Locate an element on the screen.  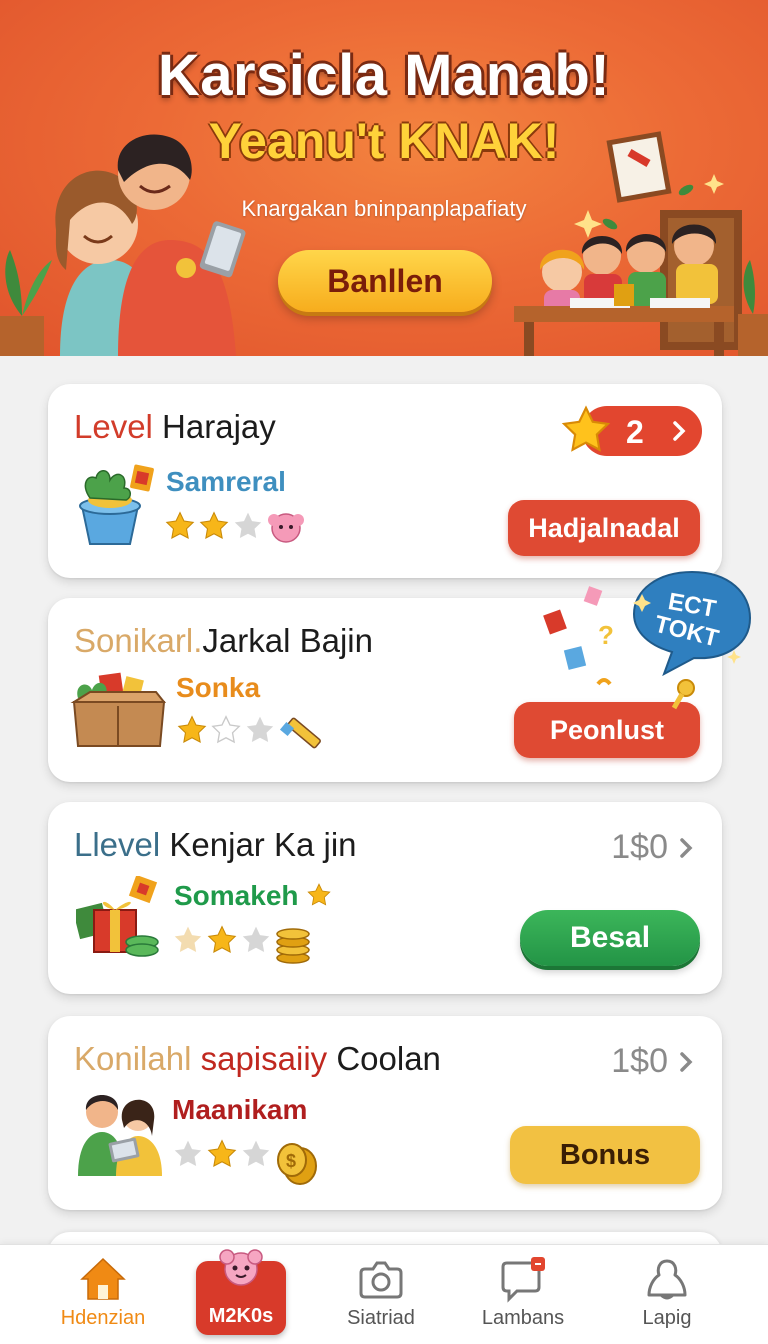
level-badge: 2 is located at coordinates (631, 430).